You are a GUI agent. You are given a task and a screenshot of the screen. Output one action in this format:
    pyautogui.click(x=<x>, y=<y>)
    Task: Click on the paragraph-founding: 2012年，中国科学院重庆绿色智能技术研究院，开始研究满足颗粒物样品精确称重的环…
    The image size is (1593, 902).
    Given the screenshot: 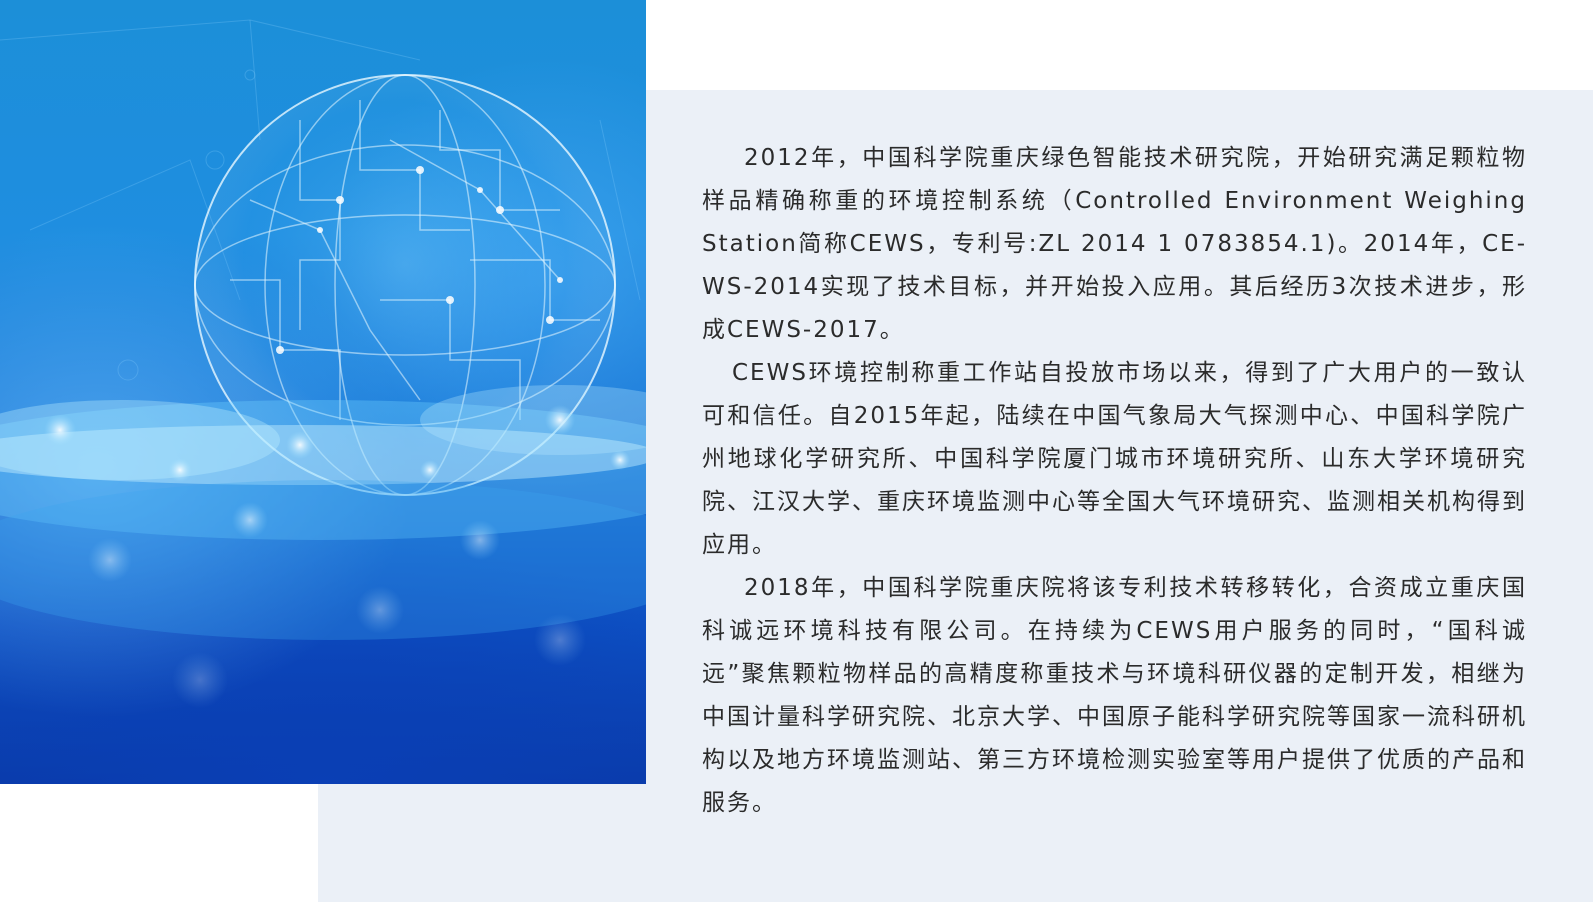 What is the action you would take?
    pyautogui.click(x=1114, y=244)
    